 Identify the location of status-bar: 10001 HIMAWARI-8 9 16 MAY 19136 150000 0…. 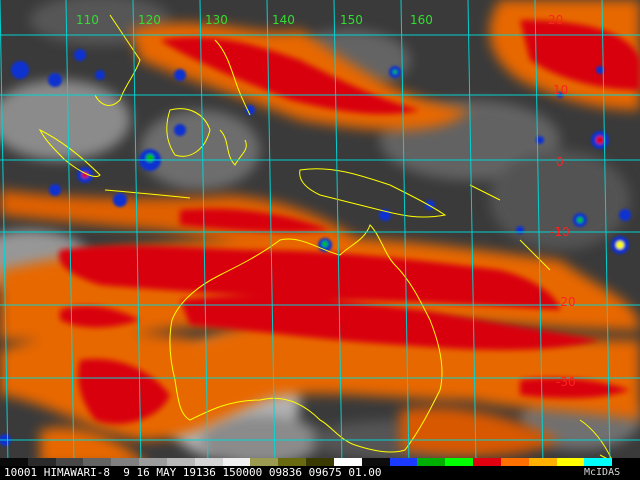
(320, 473).